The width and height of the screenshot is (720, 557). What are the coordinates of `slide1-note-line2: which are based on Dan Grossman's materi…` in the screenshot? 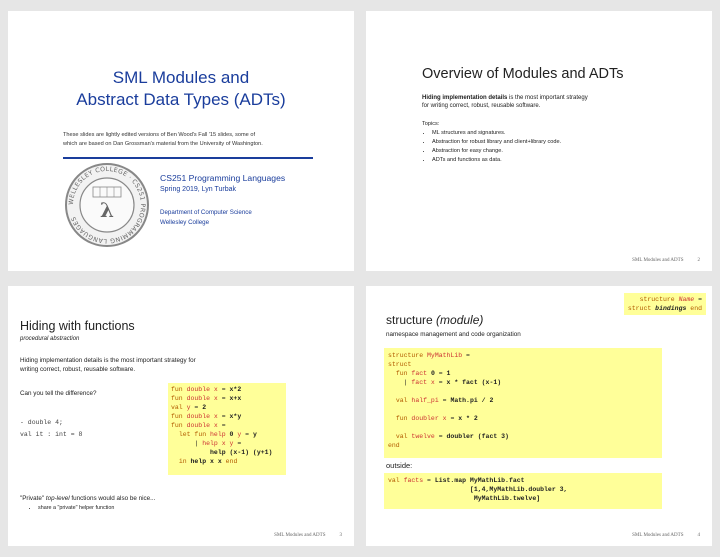 It's located at (163, 144).